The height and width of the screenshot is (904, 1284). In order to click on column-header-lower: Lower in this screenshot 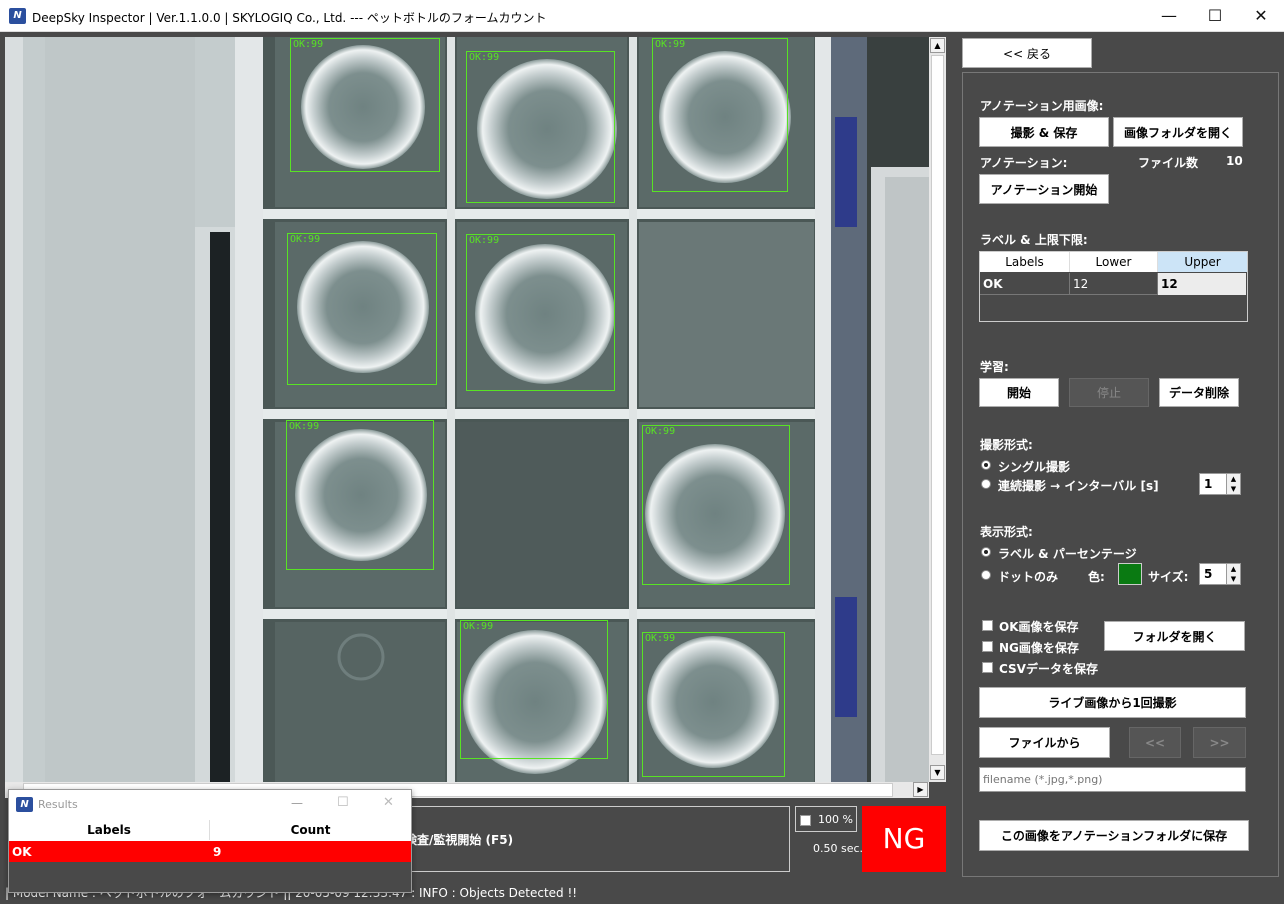, I will do `click(1114, 262)`.